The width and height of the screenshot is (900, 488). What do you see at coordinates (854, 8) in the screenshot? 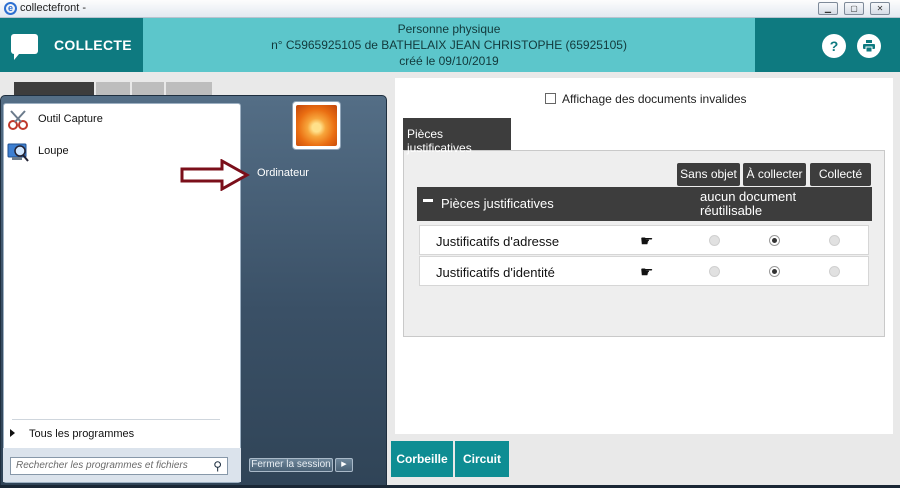
I see `maximize-button: ▢` at bounding box center [854, 8].